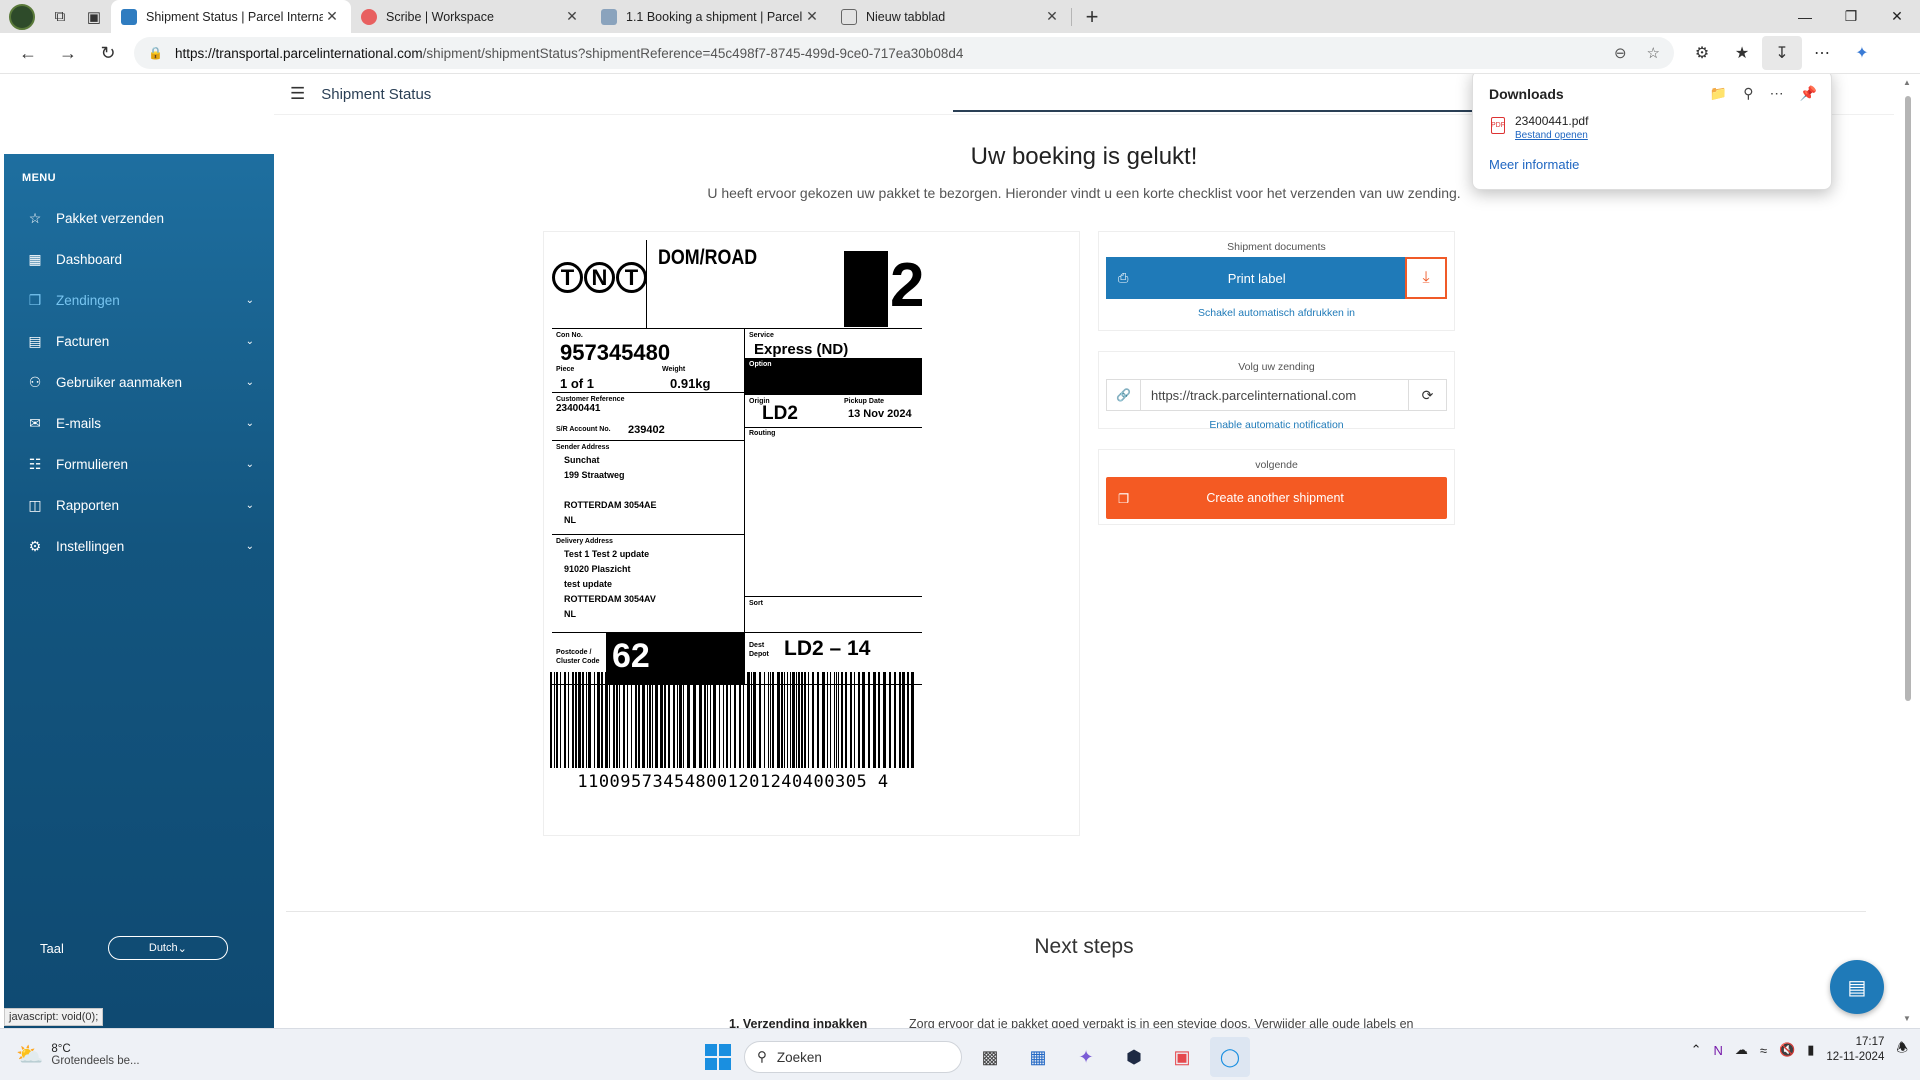  What do you see at coordinates (1748, 93) in the screenshot?
I see `search-icon: ⚲` at bounding box center [1748, 93].